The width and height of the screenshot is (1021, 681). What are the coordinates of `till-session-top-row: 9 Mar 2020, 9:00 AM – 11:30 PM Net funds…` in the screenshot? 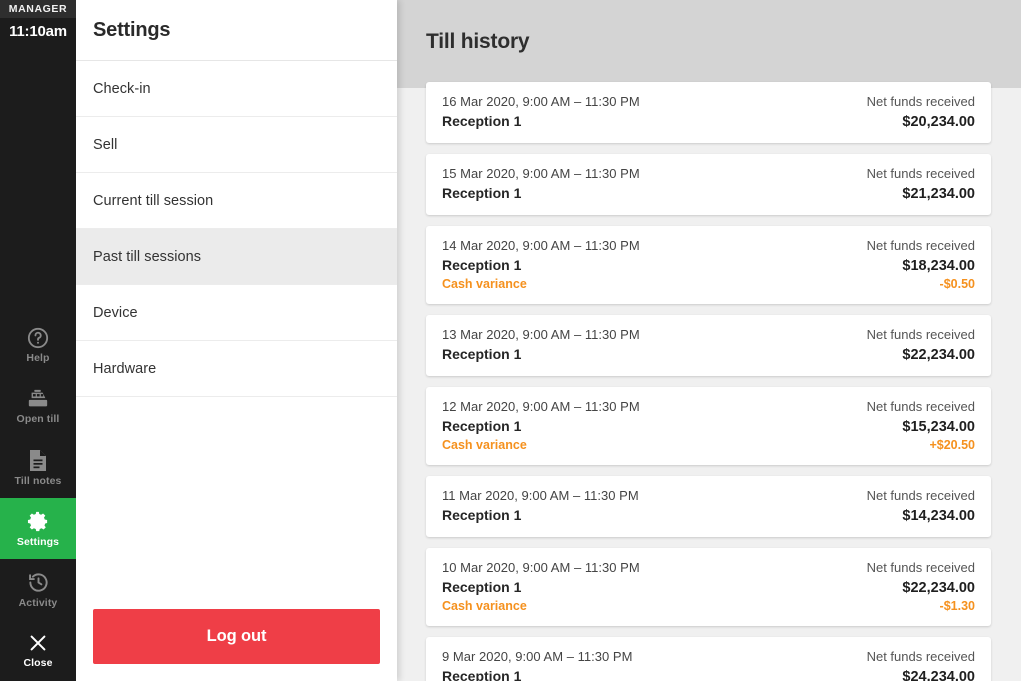 It's located at (708, 656).